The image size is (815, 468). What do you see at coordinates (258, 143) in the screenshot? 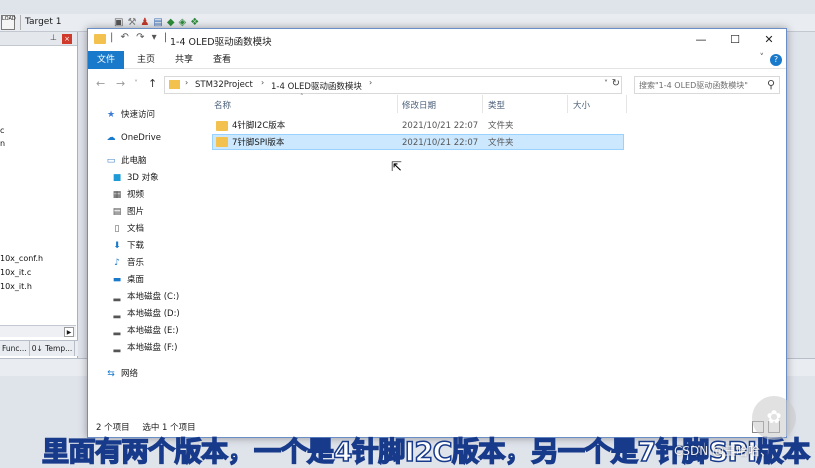
I see `file-name: 7针脚SPI版本` at bounding box center [258, 143].